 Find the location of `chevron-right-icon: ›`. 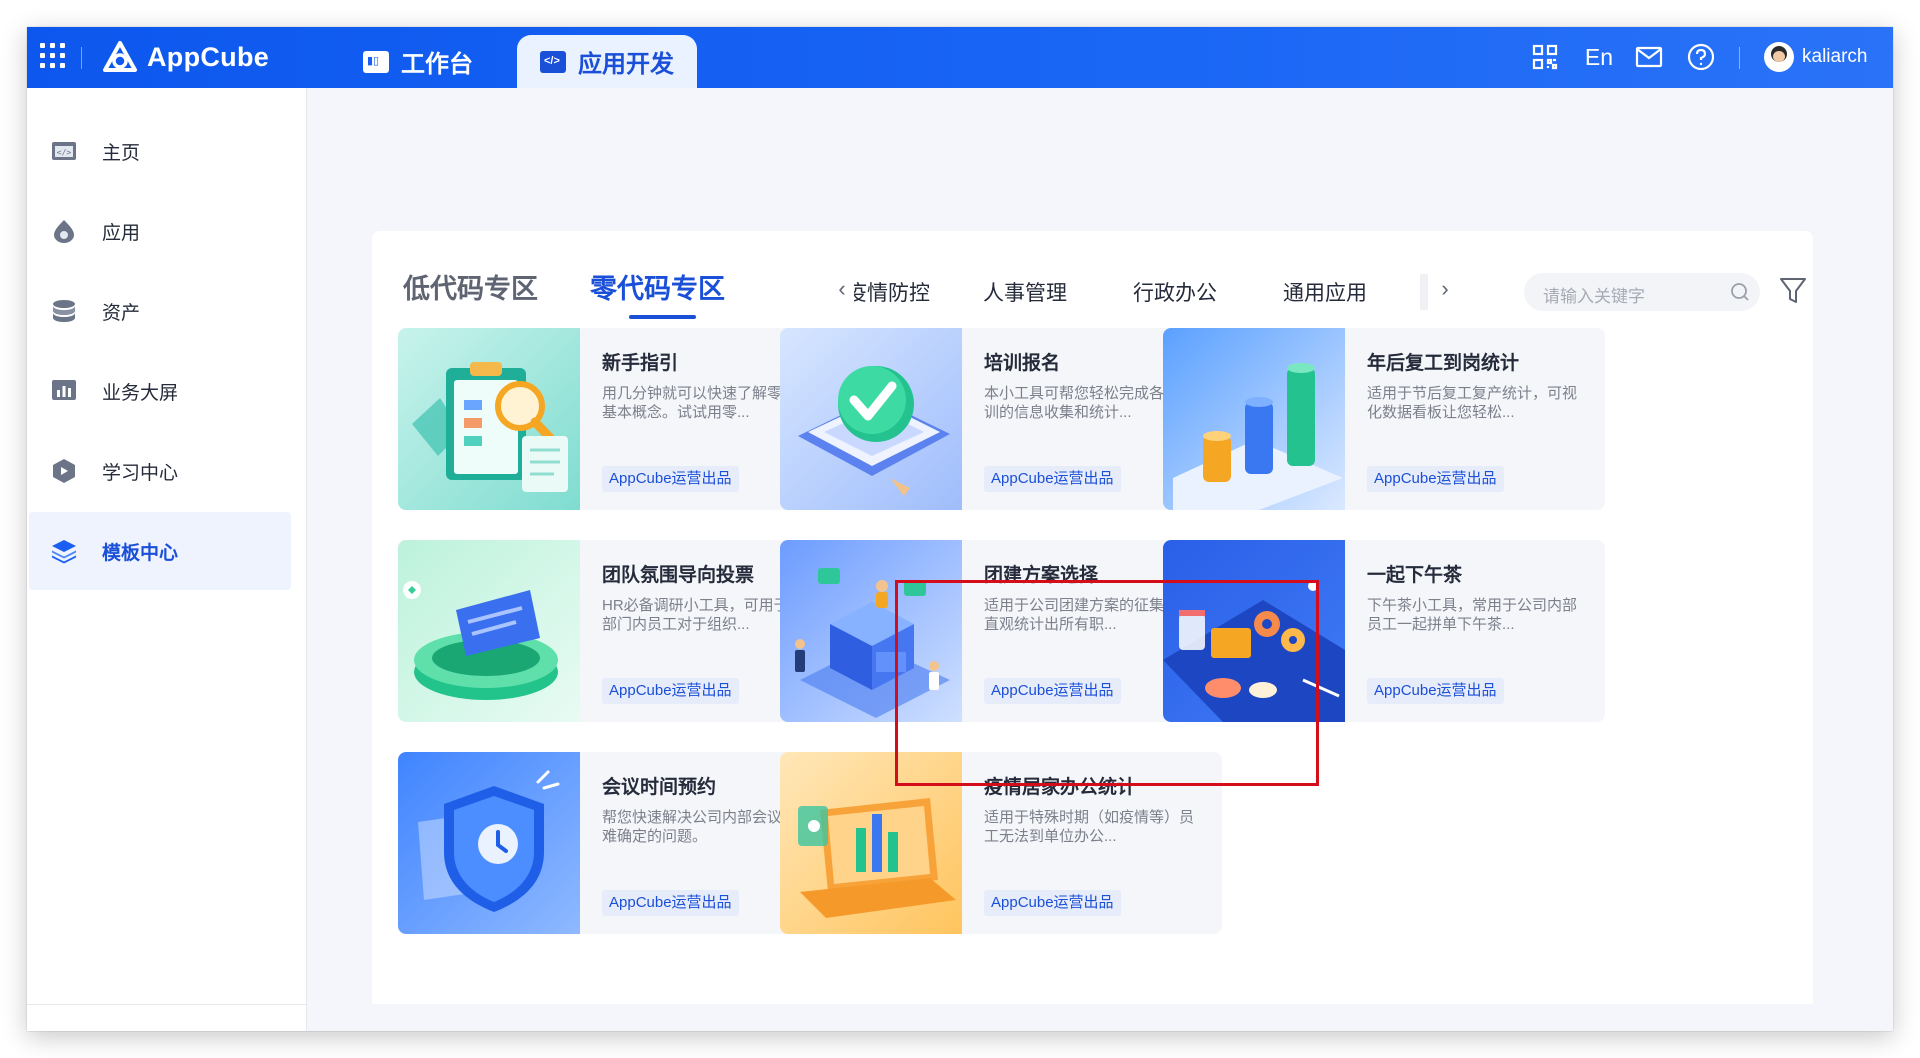

chevron-right-icon: › is located at coordinates (1445, 289).